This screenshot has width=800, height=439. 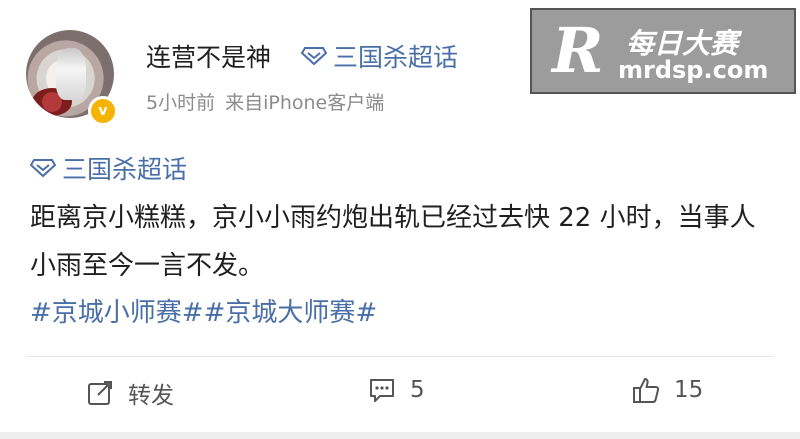 What do you see at coordinates (203, 310) in the screenshot?
I see `hashtags-link: #京城小师赛##京城大师赛#` at bounding box center [203, 310].